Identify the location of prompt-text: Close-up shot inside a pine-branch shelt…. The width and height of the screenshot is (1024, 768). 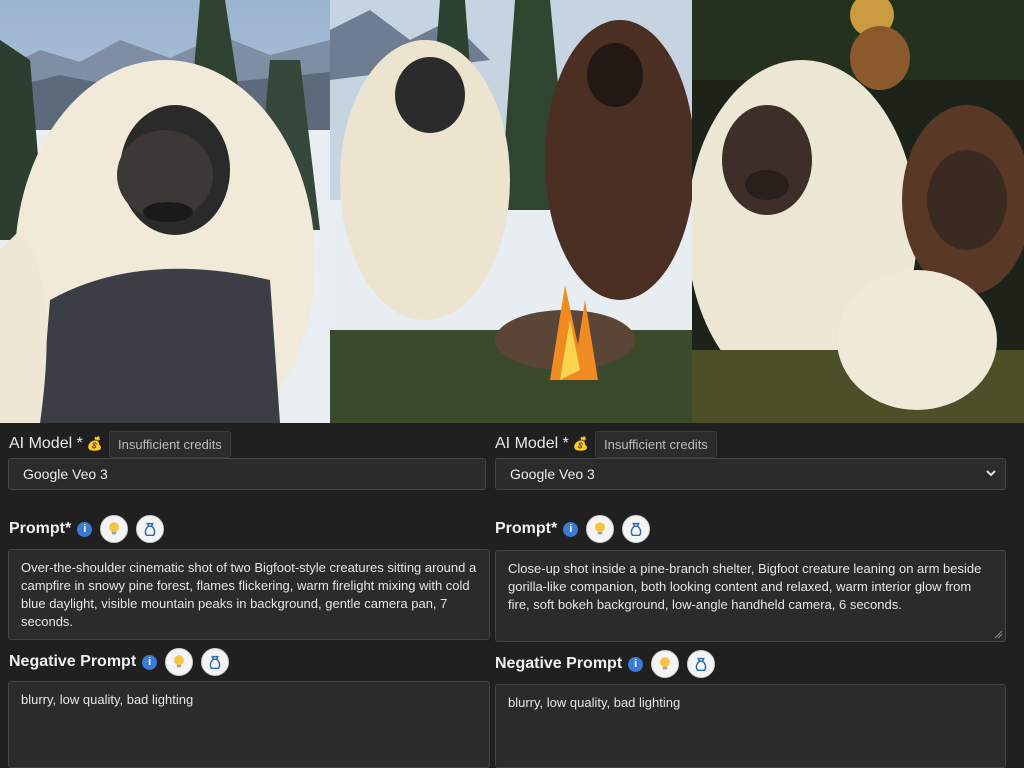
(745, 586).